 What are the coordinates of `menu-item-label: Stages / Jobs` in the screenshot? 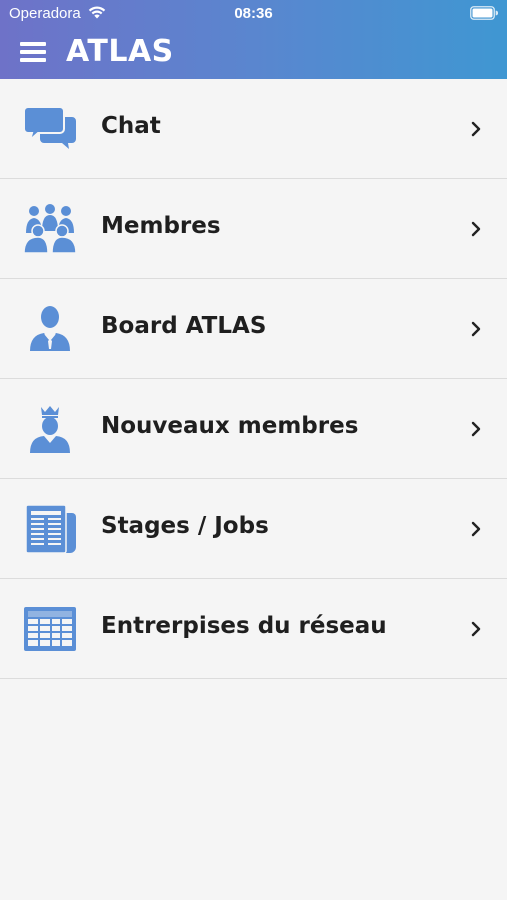 It's located at (185, 526).